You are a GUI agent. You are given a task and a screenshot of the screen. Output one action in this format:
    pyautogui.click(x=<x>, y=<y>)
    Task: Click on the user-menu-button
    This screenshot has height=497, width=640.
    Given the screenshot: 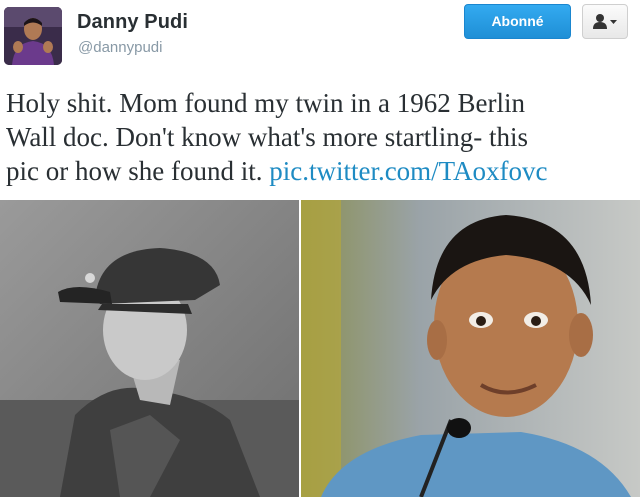 What is the action you would take?
    pyautogui.click(x=605, y=21)
    